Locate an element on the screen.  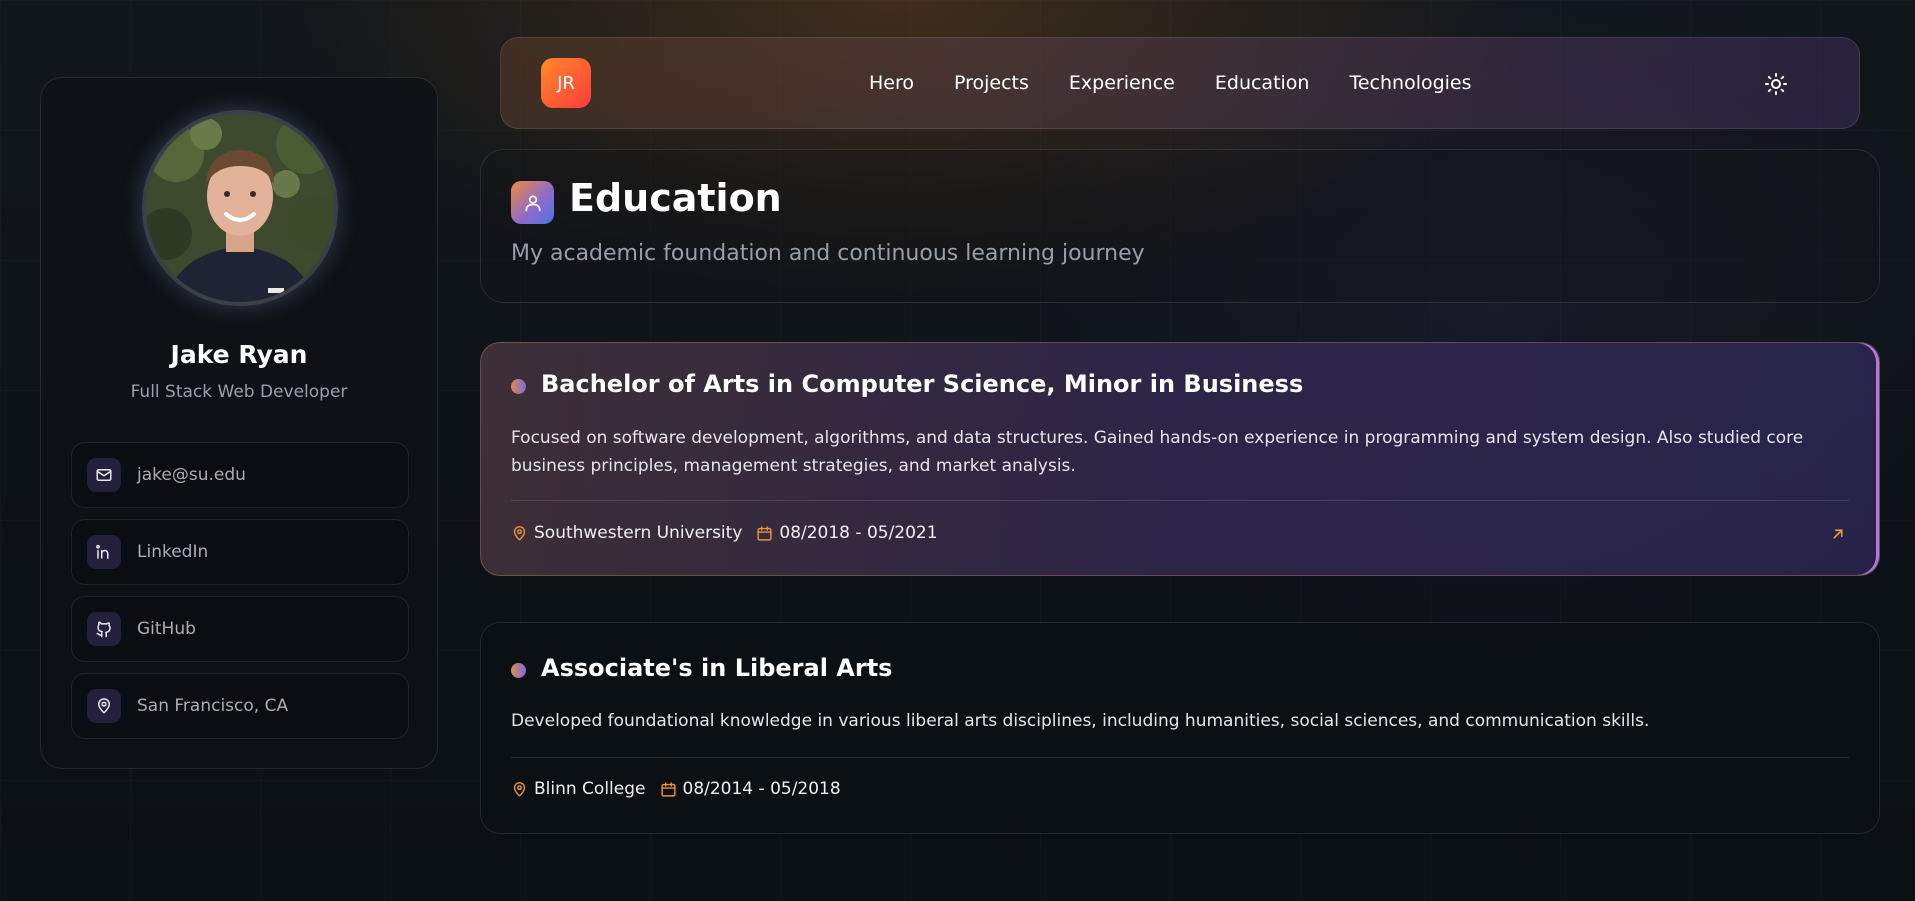
external-link-button is located at coordinates (1838, 534).